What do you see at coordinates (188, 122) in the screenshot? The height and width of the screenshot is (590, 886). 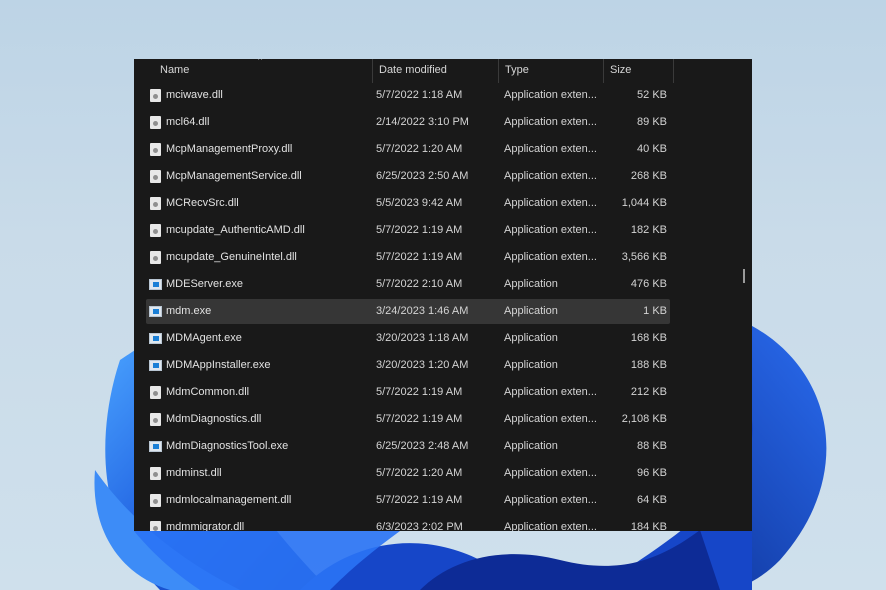 I see `file-name: mcl64.dll` at bounding box center [188, 122].